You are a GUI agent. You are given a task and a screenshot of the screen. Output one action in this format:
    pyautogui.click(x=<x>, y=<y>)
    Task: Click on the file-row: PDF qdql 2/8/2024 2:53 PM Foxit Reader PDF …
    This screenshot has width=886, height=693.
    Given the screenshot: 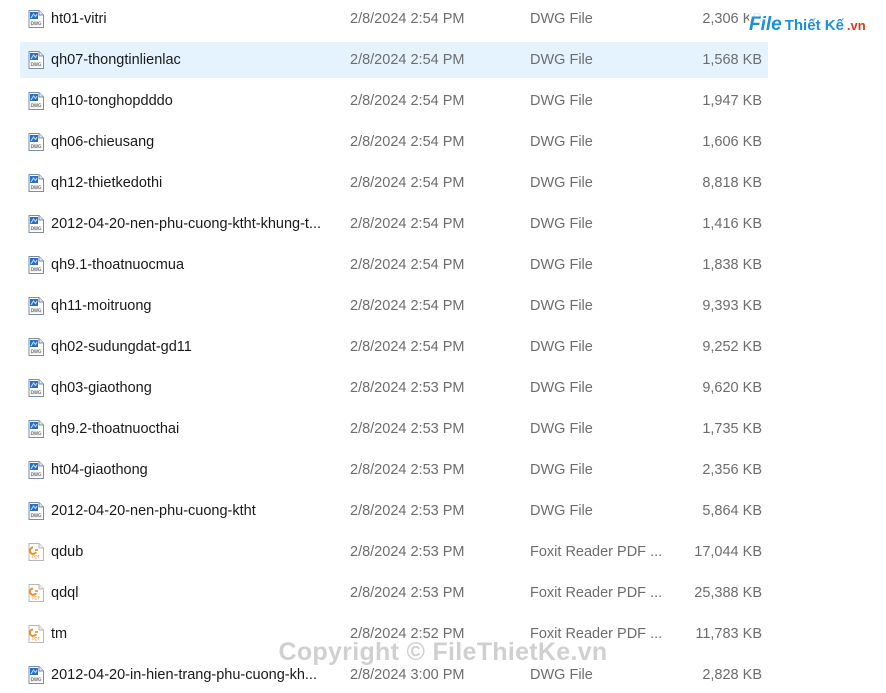 What is the action you would take?
    pyautogui.click(x=394, y=593)
    